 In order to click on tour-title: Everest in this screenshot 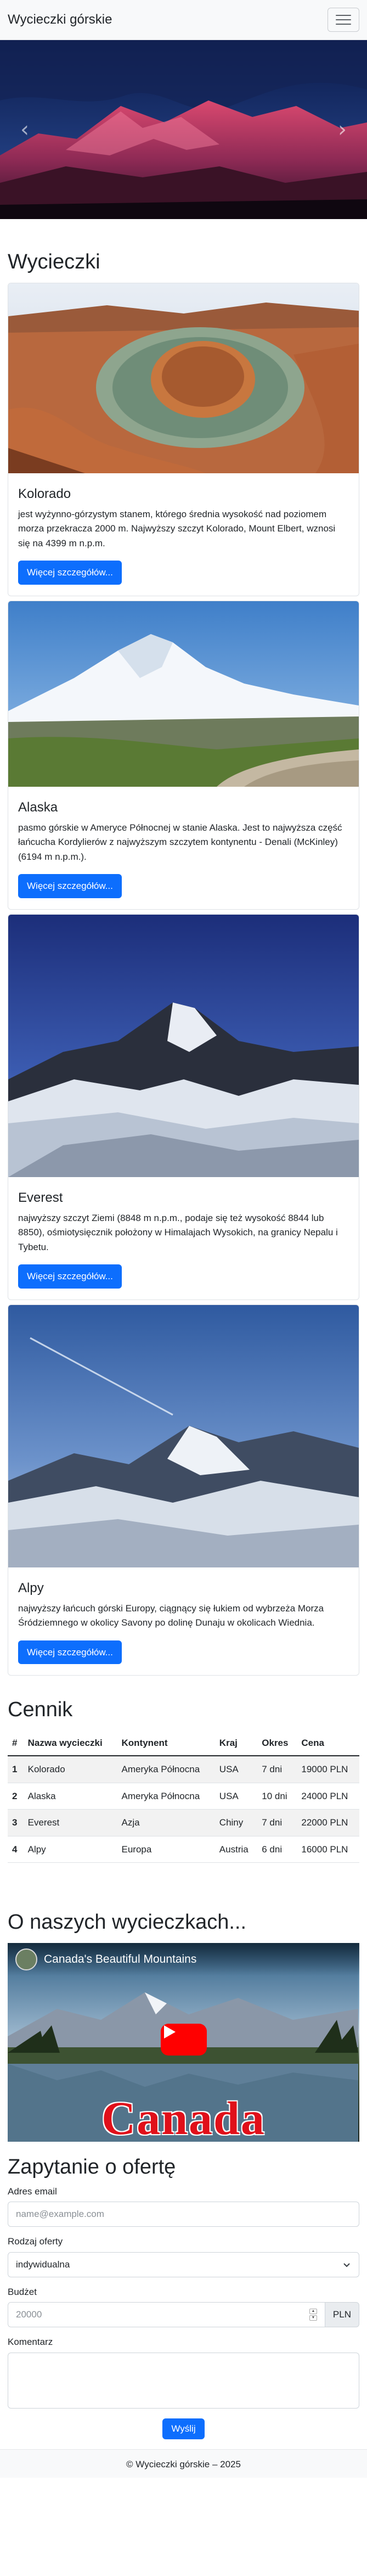, I will do `click(40, 1197)`.